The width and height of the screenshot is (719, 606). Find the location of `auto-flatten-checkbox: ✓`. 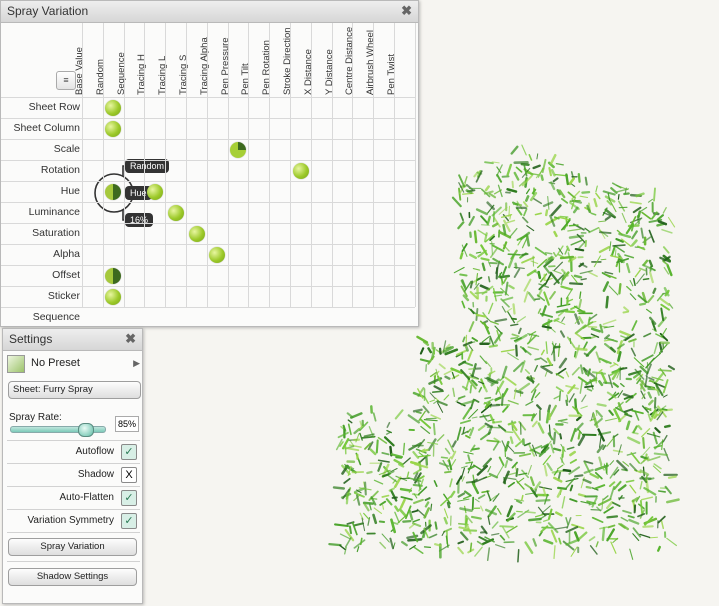

auto-flatten-checkbox: ✓ is located at coordinates (129, 498).